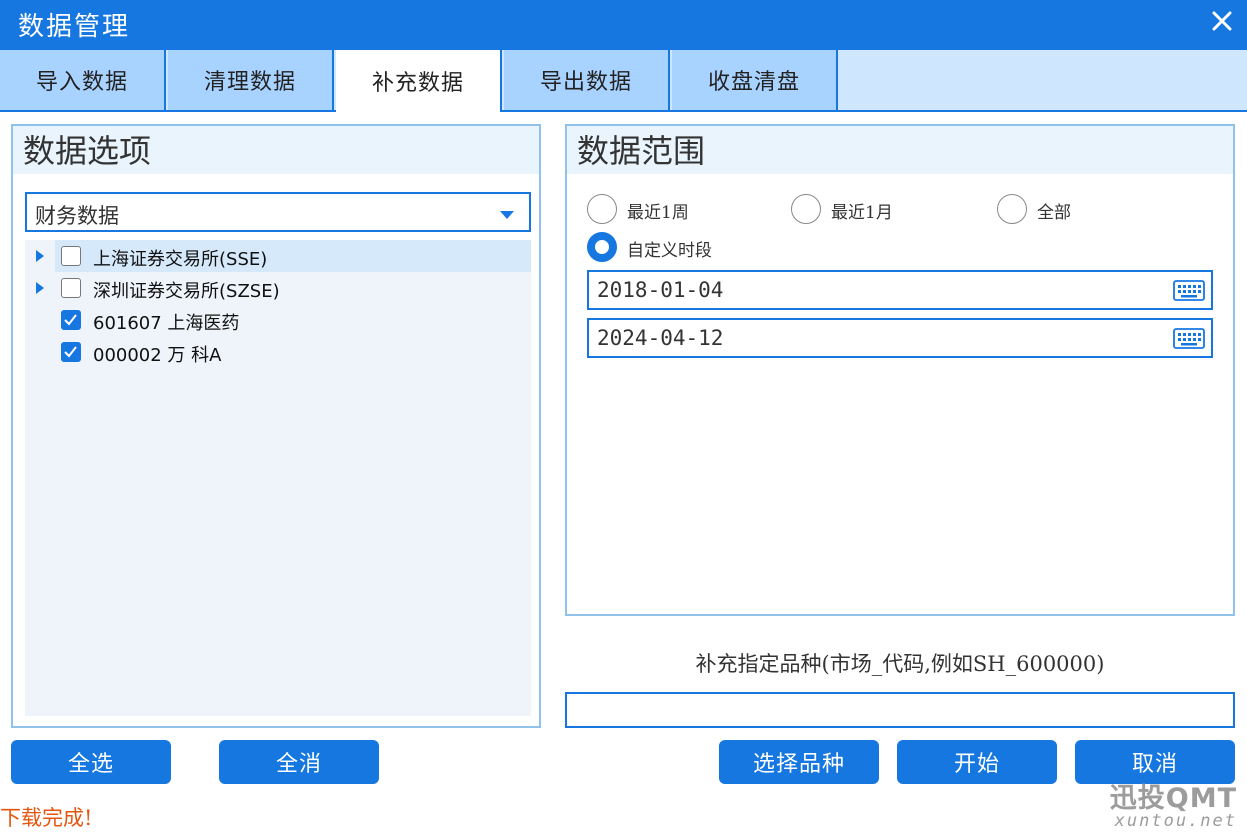  I want to click on data-type-value: 财务数据, so click(77, 216).